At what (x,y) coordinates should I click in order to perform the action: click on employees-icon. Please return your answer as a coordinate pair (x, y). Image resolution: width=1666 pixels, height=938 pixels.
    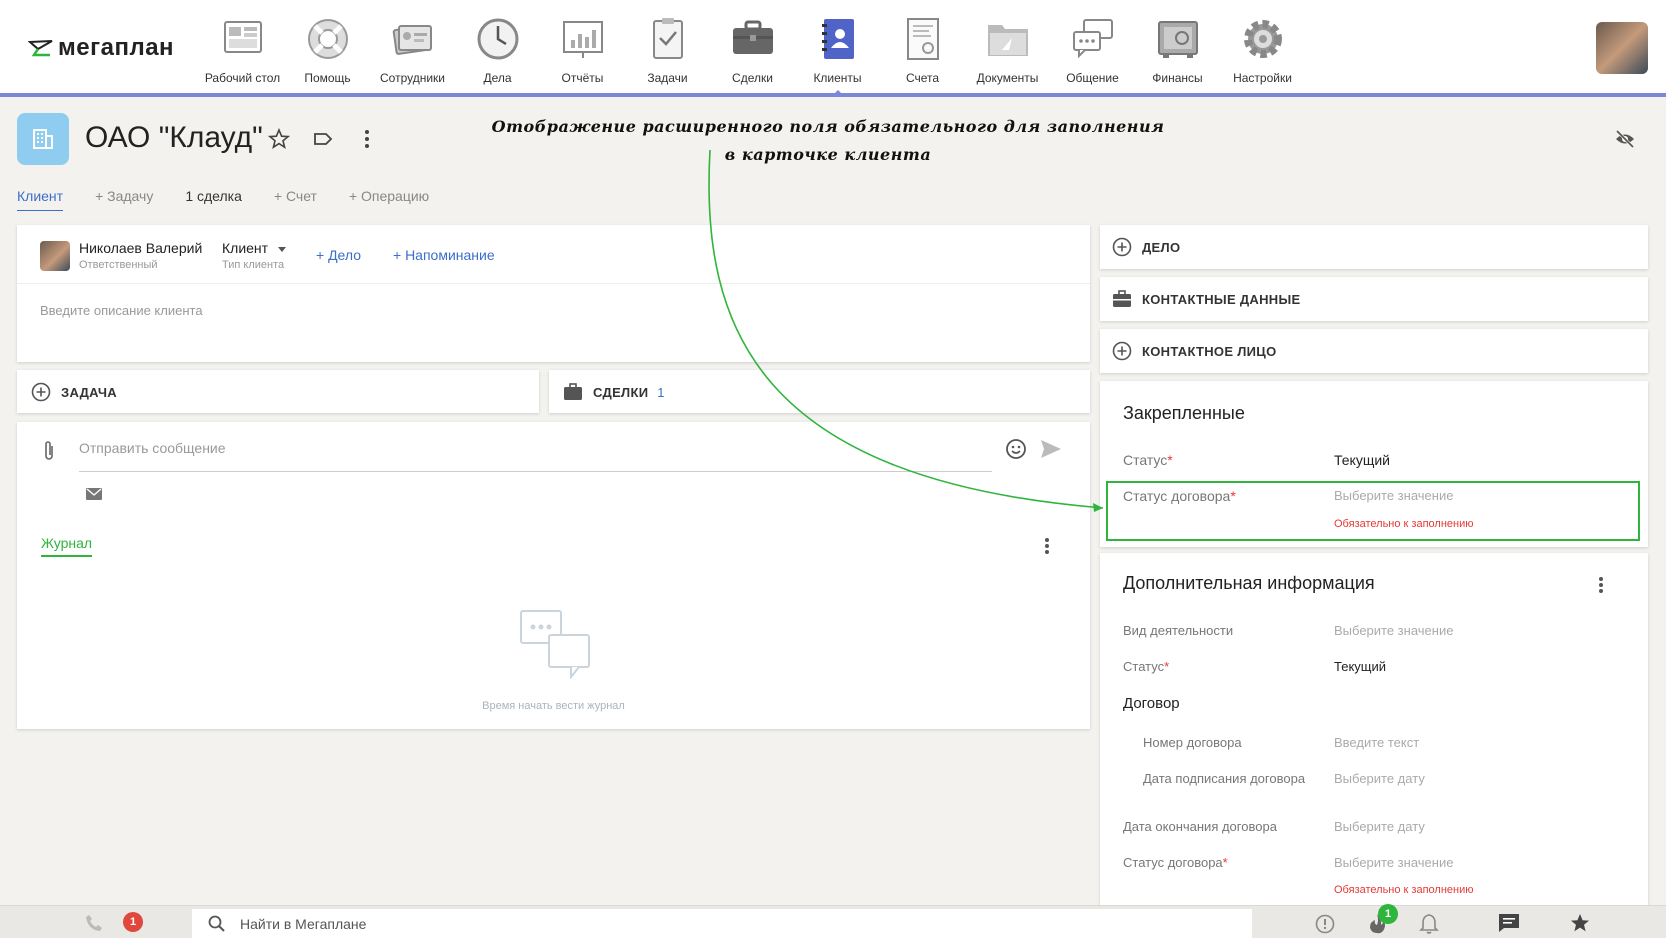
    Looking at the image, I should click on (412, 40).